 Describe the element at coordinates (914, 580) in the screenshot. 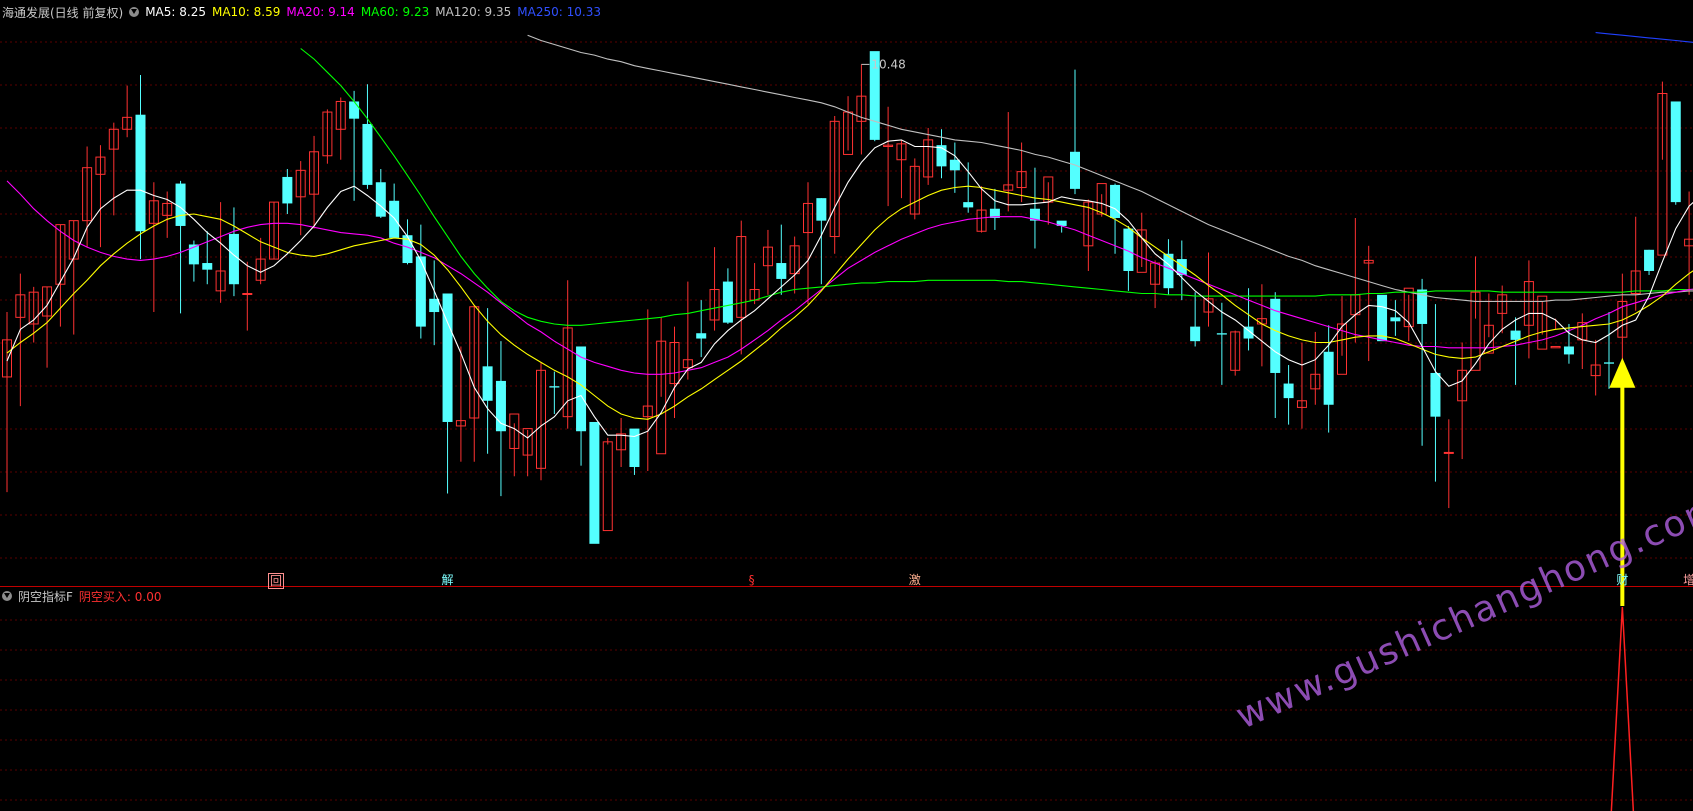

I see `signal-marker: 激` at that location.